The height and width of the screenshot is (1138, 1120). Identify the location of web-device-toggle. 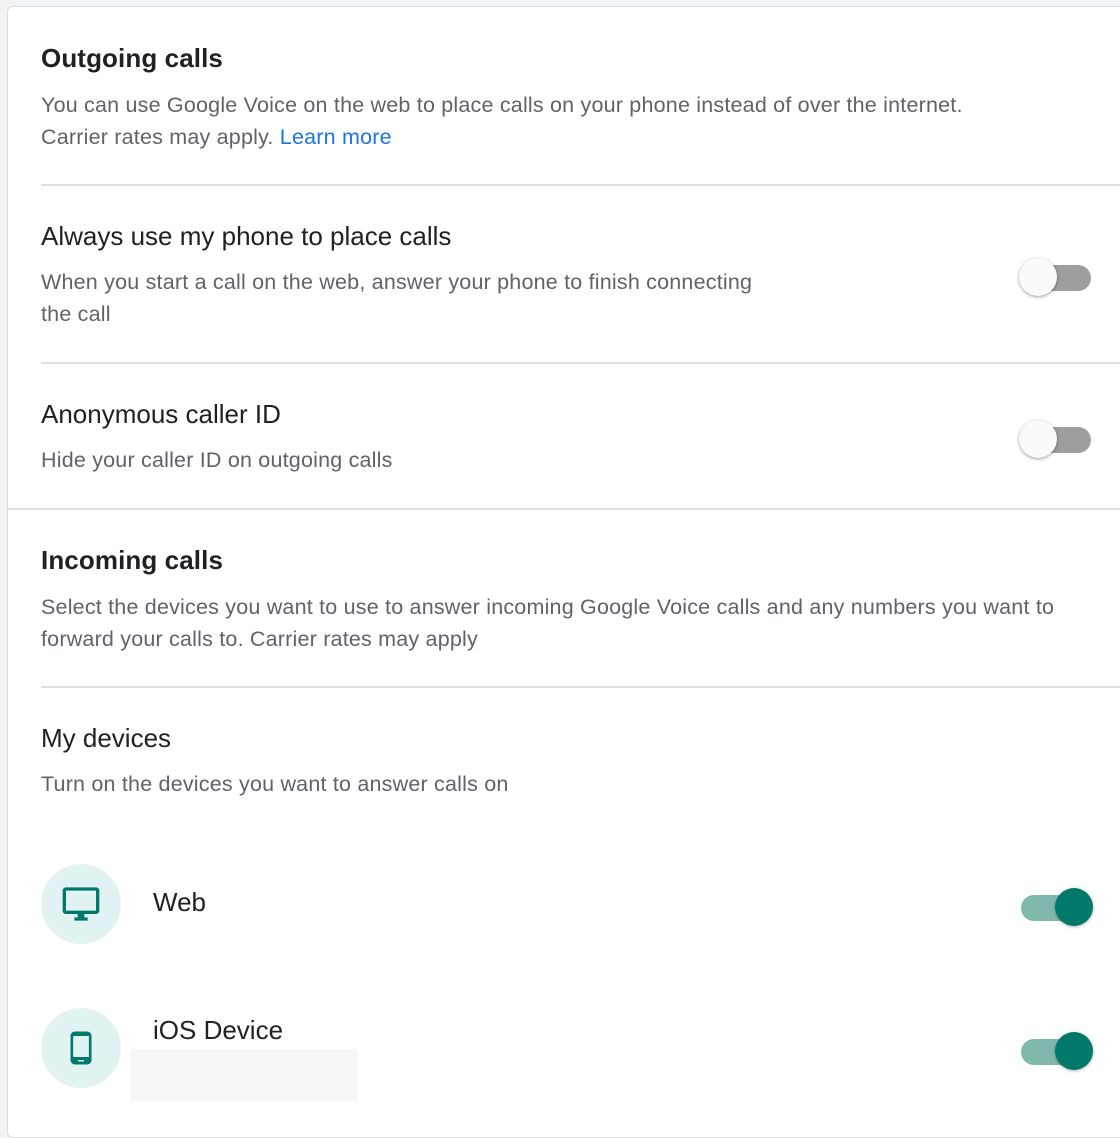
(1055, 905).